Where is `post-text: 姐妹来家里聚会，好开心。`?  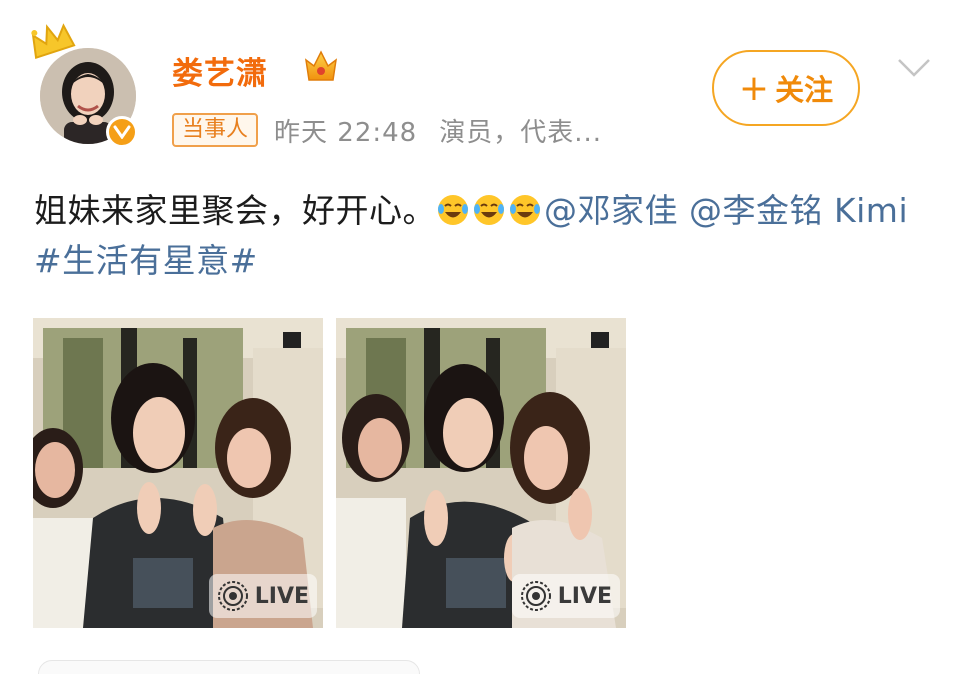 post-text: 姐妹来家里聚会，好开心。 is located at coordinates (235, 210).